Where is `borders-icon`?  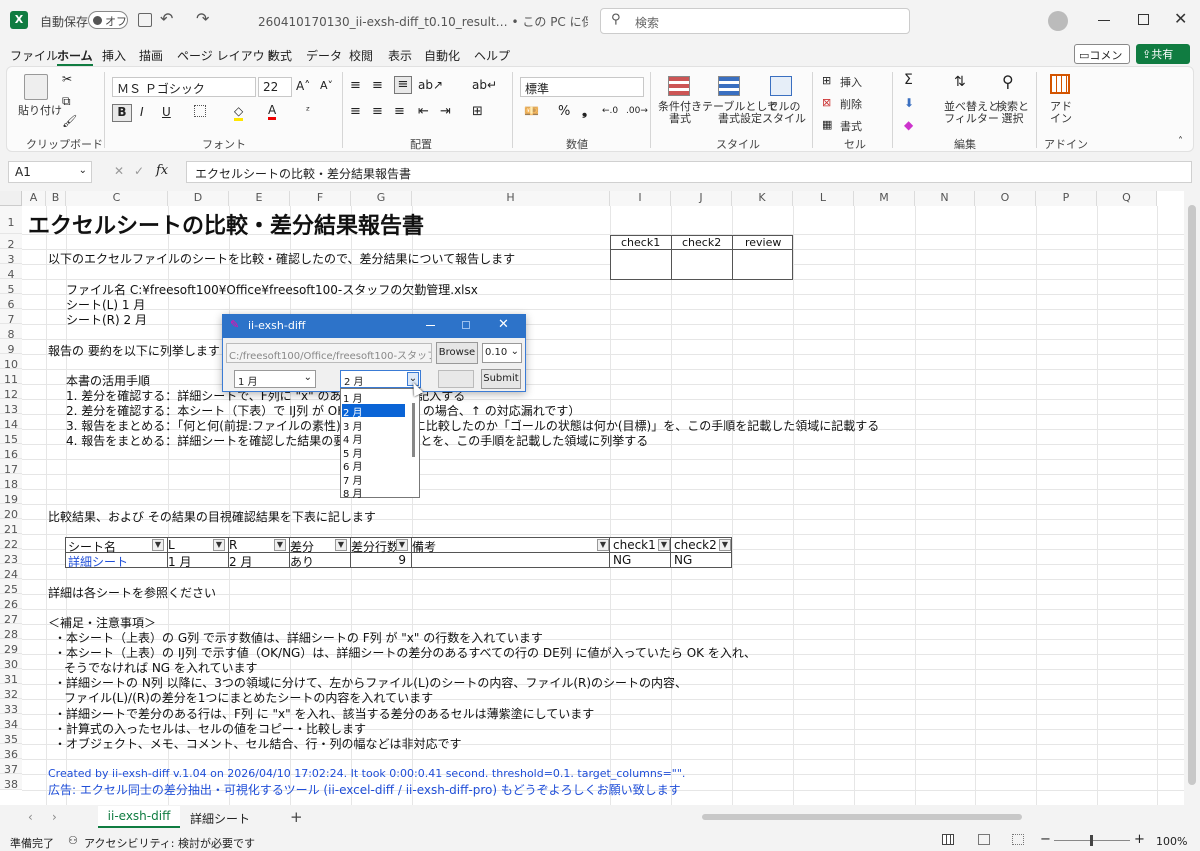
borders-icon is located at coordinates (200, 111).